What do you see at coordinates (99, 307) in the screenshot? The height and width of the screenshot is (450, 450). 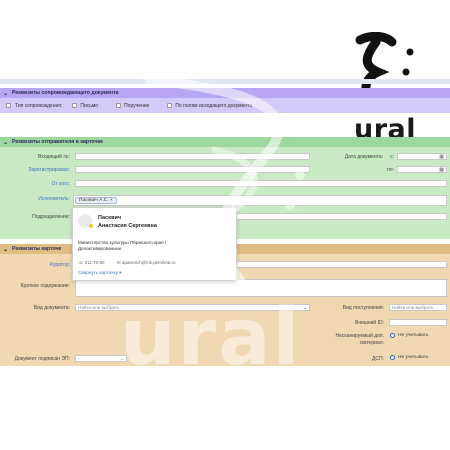 I see `doc-type-placeholder: Найти или выбрать` at bounding box center [99, 307].